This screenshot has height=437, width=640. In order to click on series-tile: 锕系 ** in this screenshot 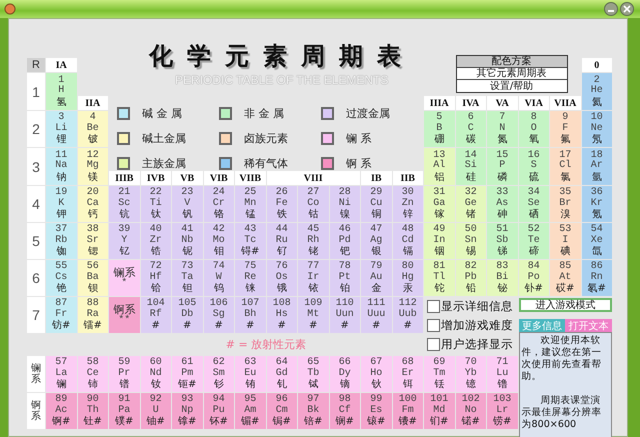, I will do `click(124, 315)`.